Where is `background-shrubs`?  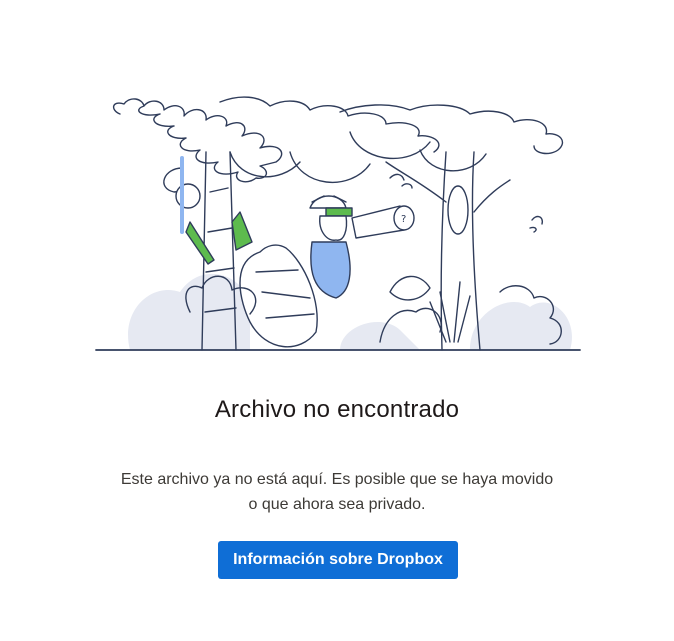 background-shrubs is located at coordinates (350, 311).